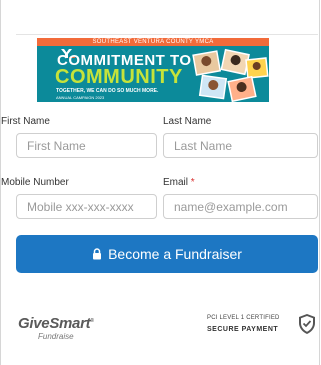  I want to click on banner-org-name: SOUTHEAST VENTURA COUNTY YMCA, so click(153, 42).